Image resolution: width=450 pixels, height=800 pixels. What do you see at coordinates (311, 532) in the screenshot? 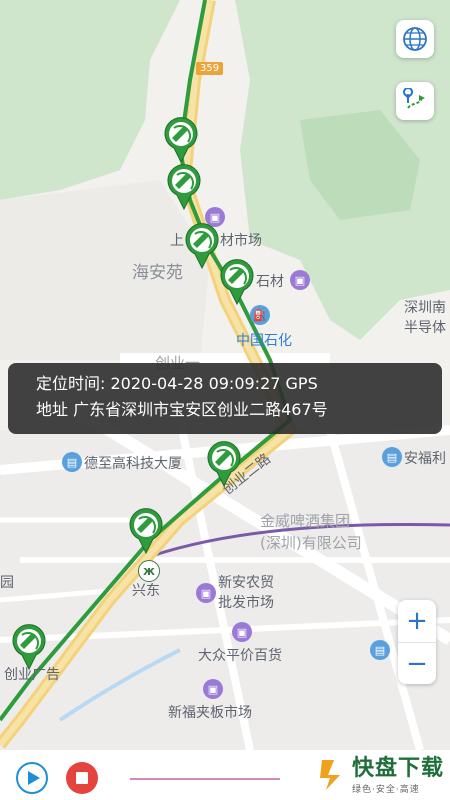
I see `label-jinwei: 金威啤酒集团 (深圳)有限公司` at bounding box center [311, 532].